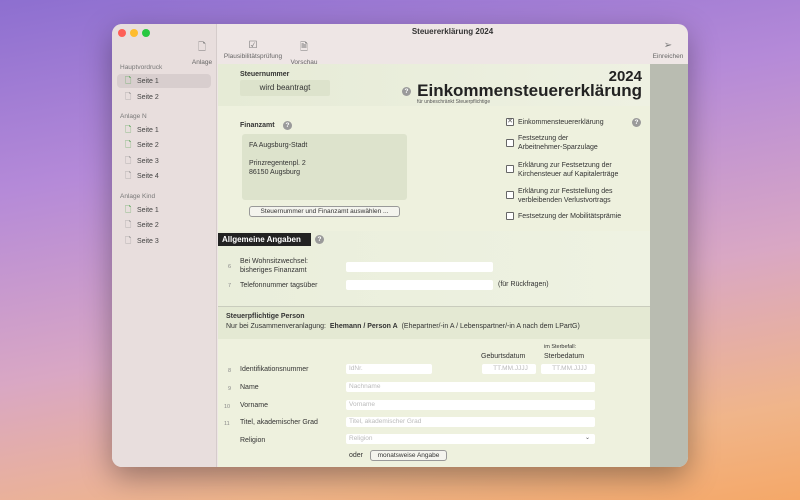 This screenshot has width=800, height=500. I want to click on name-input: Nachname, so click(470, 387).